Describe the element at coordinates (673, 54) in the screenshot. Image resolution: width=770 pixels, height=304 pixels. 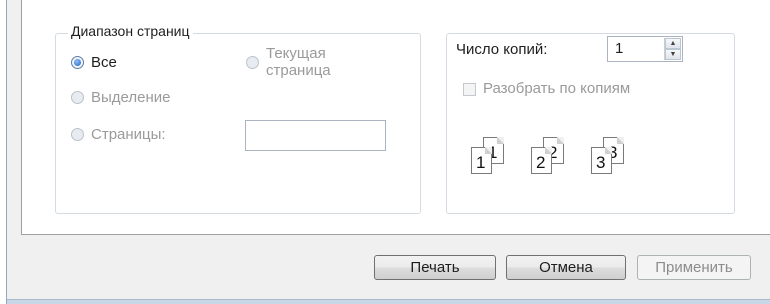
I see `spin-down-arrow-icon: ▼` at that location.